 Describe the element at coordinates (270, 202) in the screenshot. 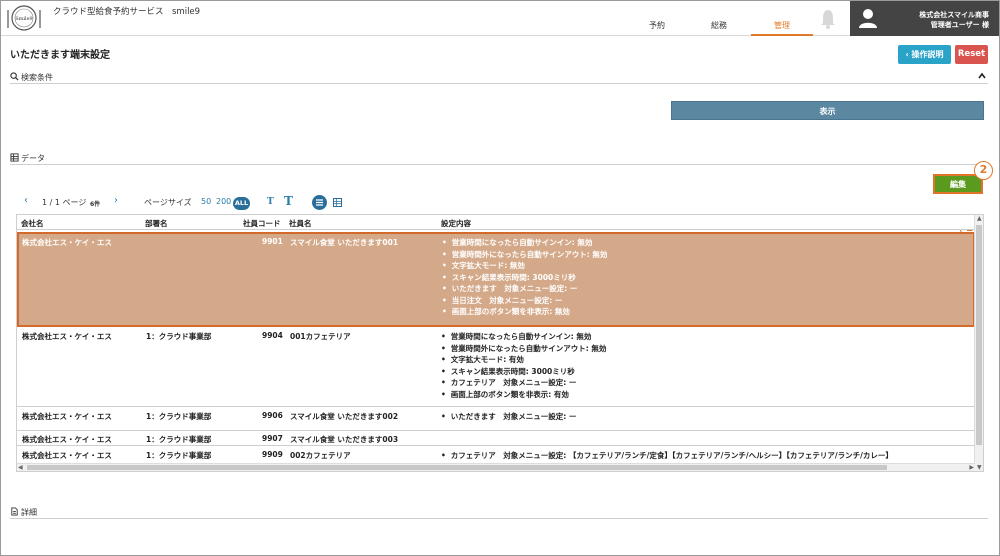

I see `text-size-small-button: T` at that location.